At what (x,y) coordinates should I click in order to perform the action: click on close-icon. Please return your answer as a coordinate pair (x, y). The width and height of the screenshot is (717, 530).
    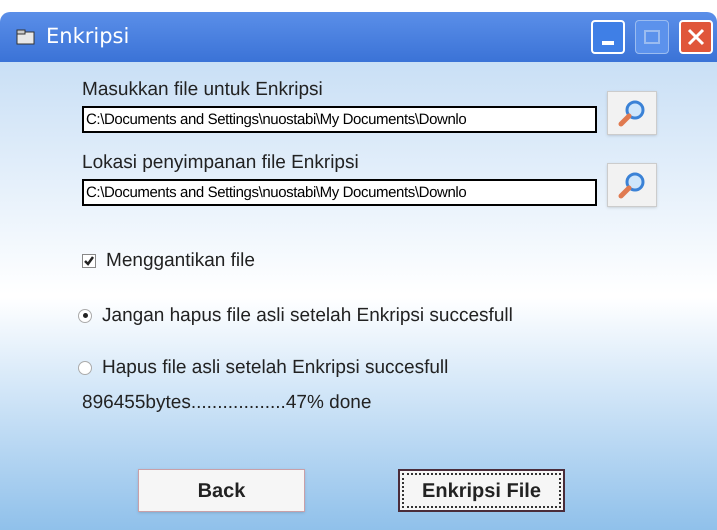
    Looking at the image, I should click on (696, 37).